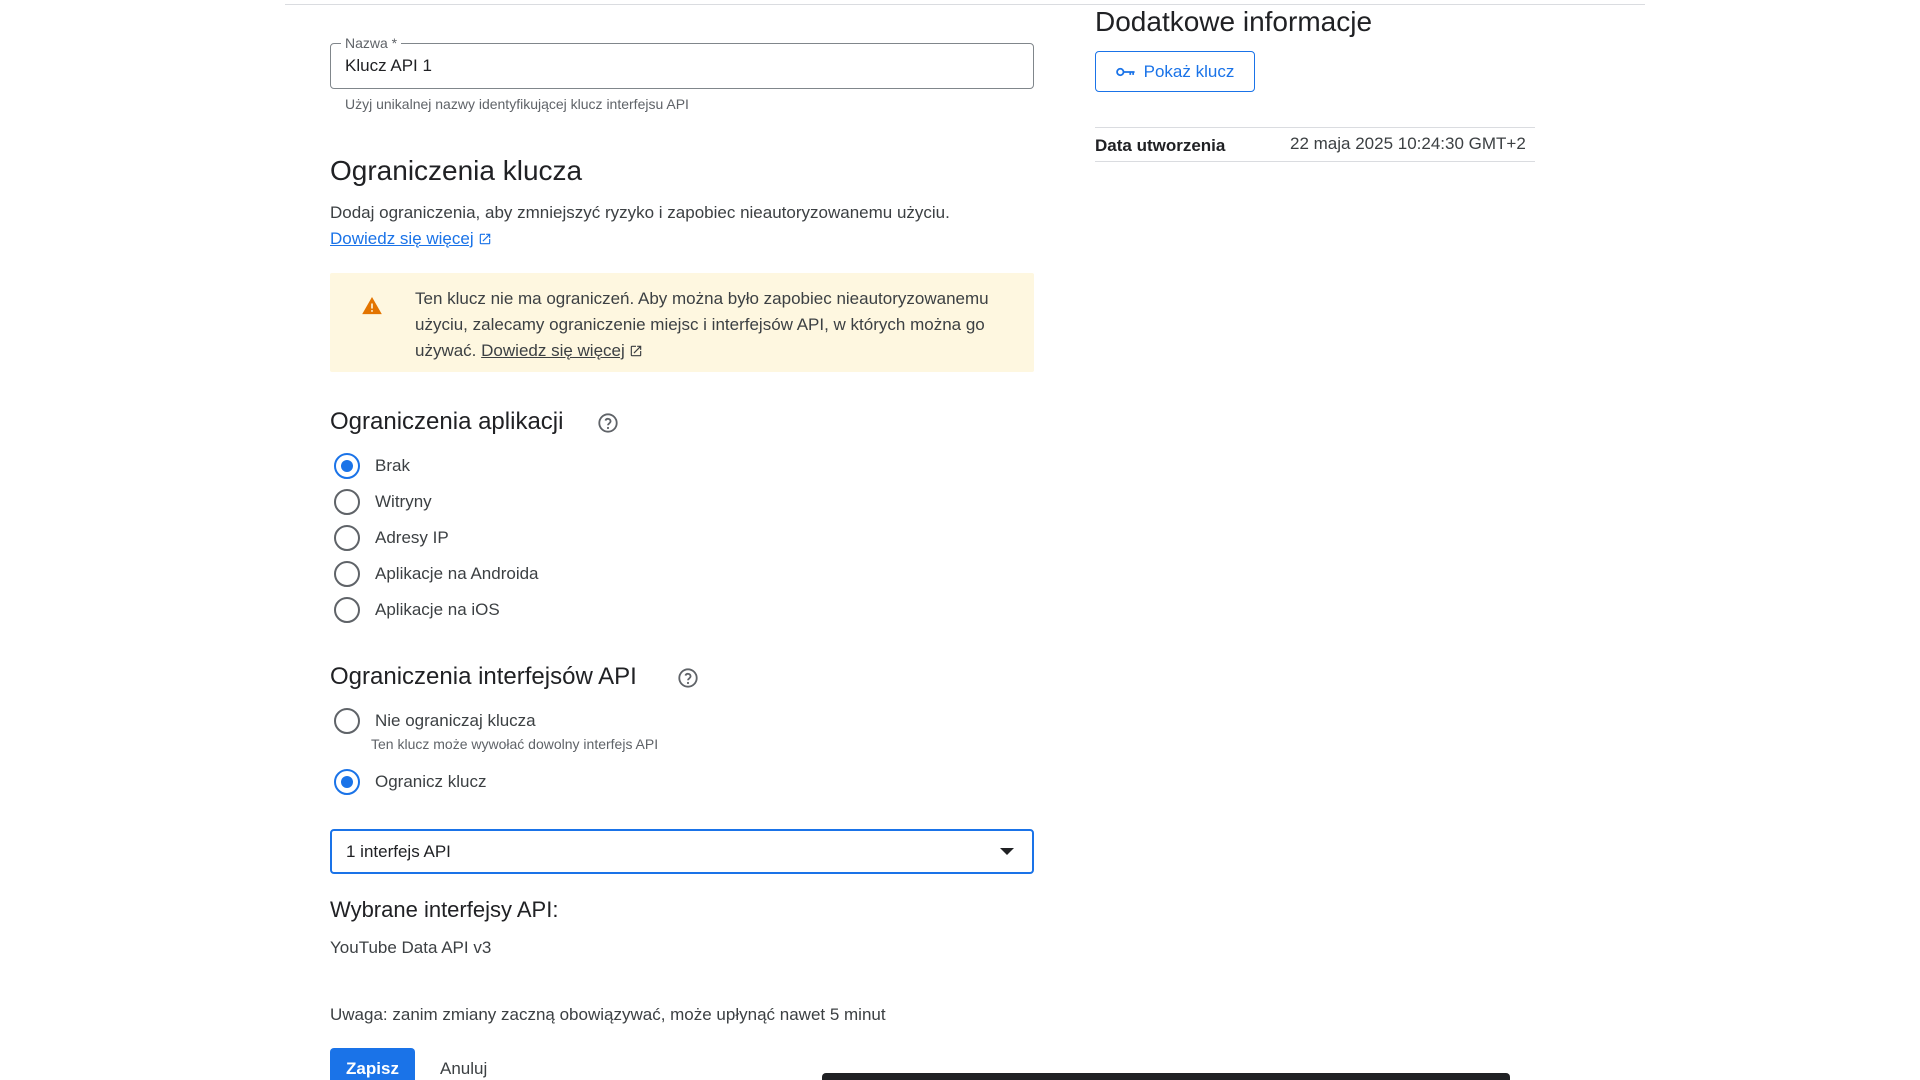  I want to click on show-key-button: Pokaż klucz, so click(1175, 71).